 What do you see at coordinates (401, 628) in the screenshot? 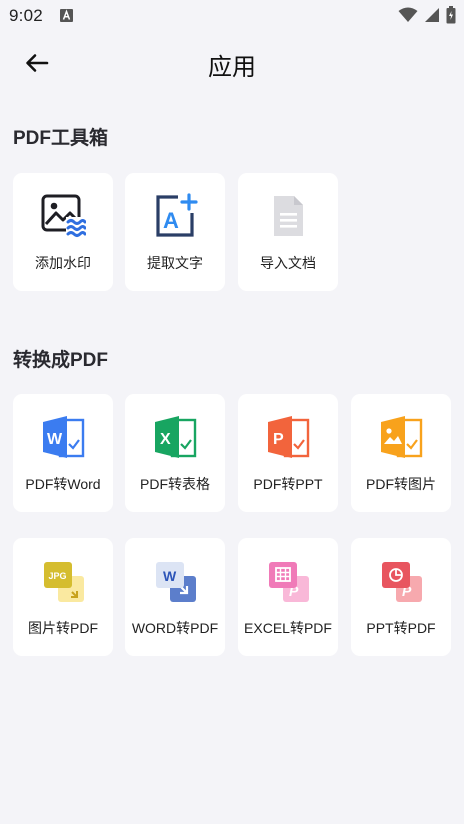
I see `tool-label: PPT转PDF` at bounding box center [401, 628].